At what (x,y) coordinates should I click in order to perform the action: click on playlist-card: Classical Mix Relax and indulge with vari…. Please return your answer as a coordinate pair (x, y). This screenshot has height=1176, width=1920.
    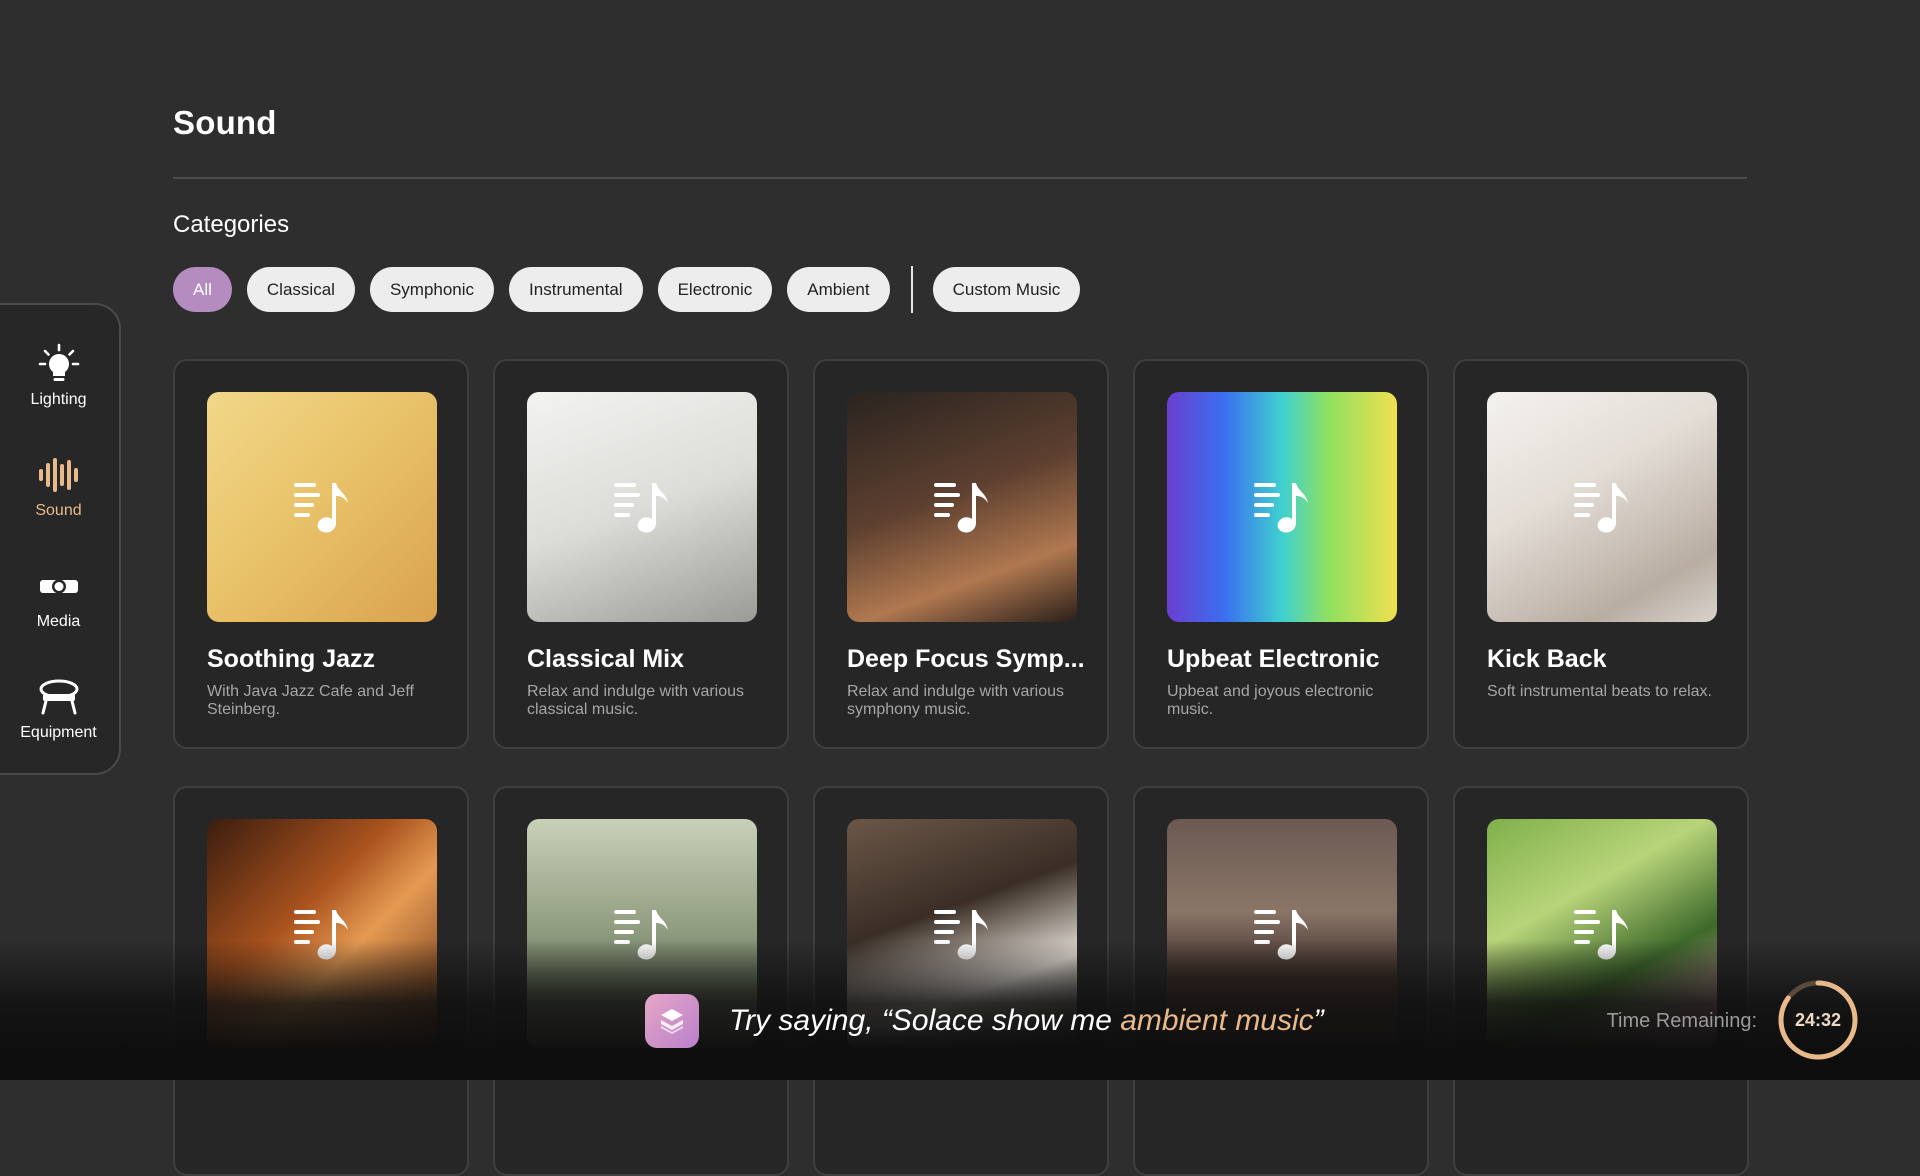
    Looking at the image, I should click on (641, 554).